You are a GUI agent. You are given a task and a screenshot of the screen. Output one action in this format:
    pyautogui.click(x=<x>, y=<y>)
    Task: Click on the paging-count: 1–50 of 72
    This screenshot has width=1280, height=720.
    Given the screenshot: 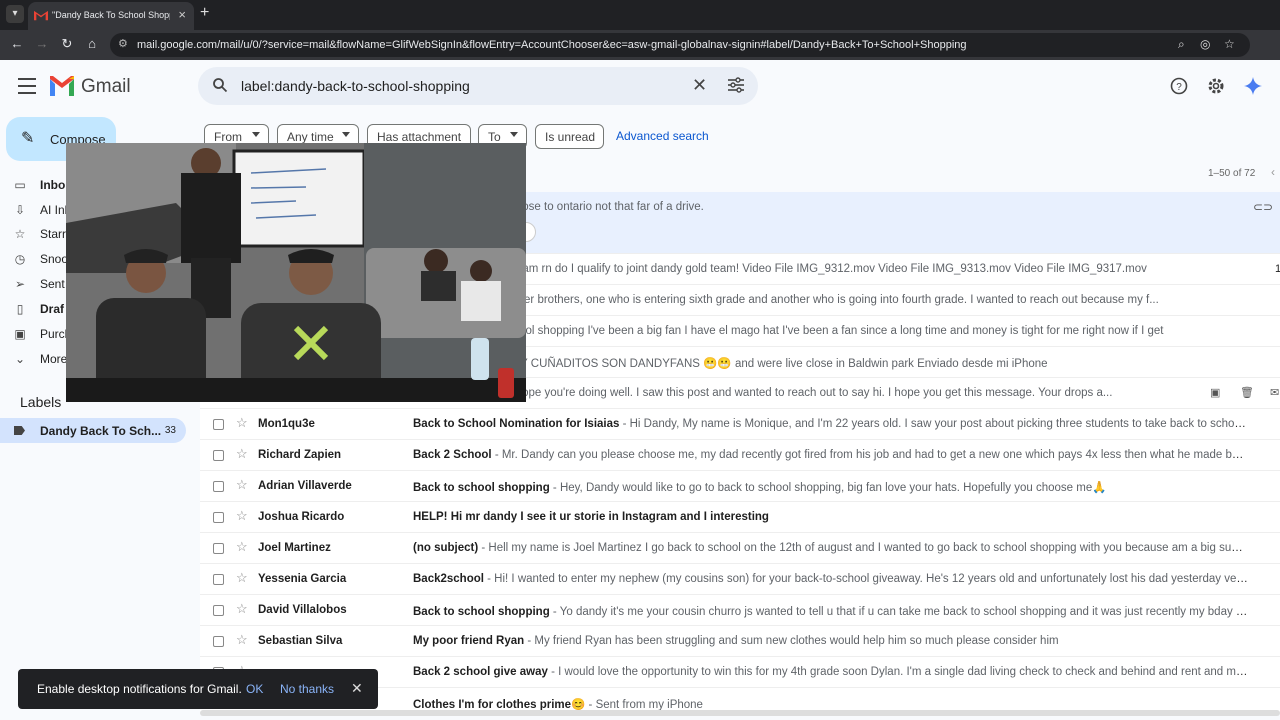 What is the action you would take?
    pyautogui.click(x=1232, y=173)
    